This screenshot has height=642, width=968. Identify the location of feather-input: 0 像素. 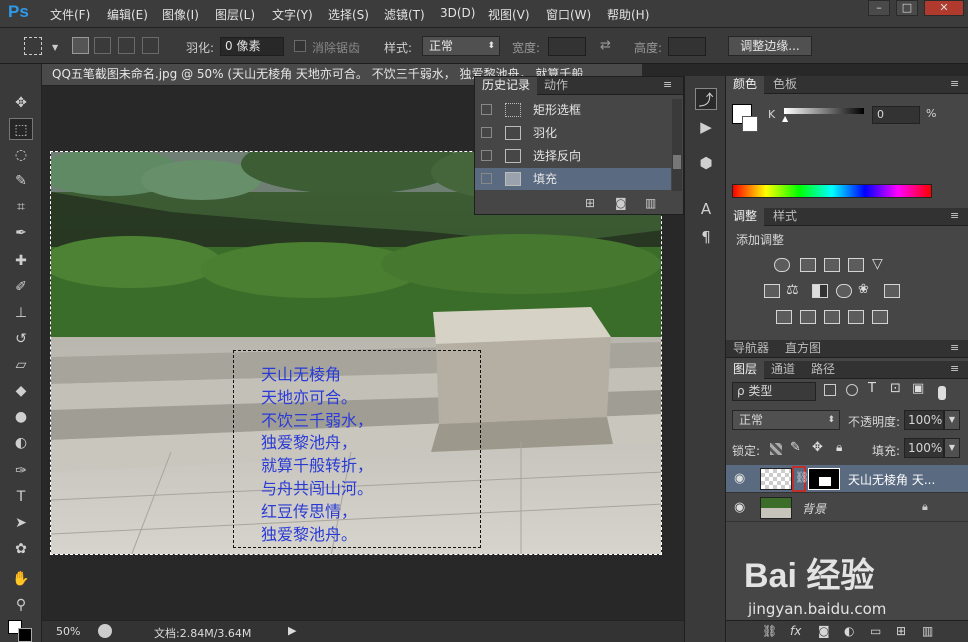
(252, 46).